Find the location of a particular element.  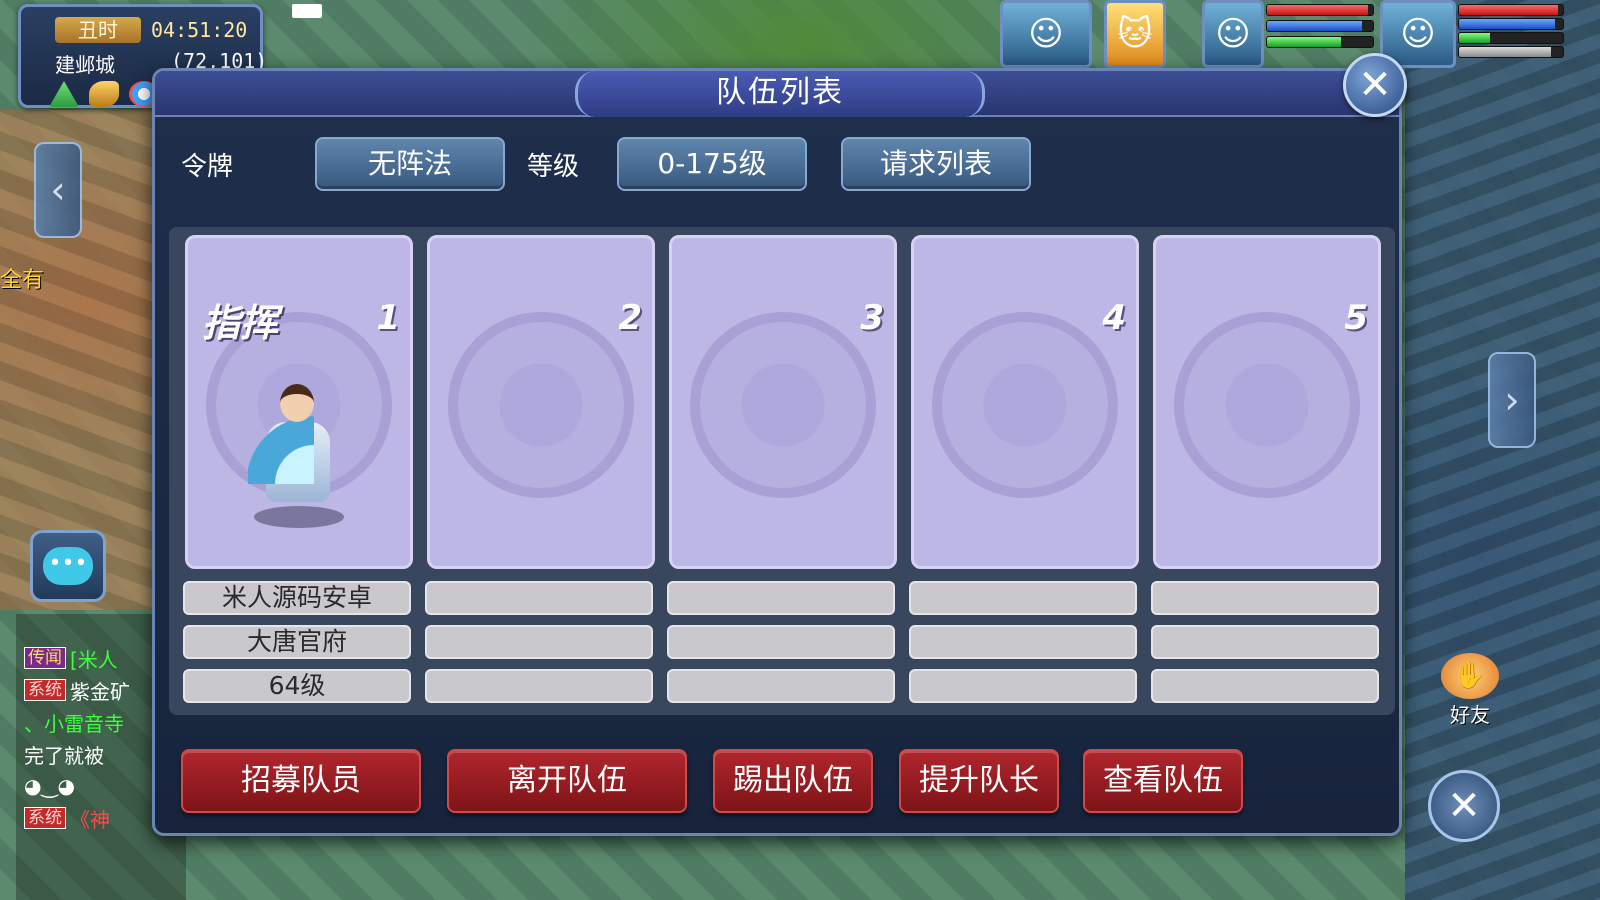

team-slot-5: 5 is located at coordinates (1267, 402).